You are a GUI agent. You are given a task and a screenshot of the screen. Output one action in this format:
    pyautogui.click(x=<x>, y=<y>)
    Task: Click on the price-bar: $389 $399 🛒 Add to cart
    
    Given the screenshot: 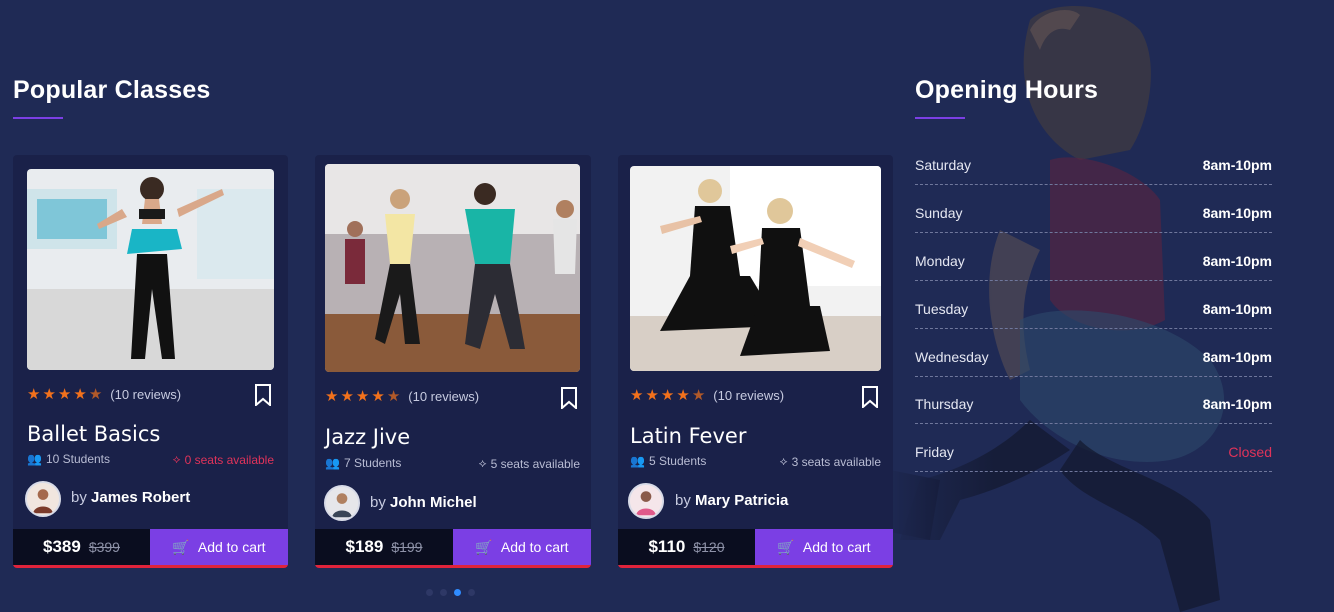 What is the action you would take?
    pyautogui.click(x=150, y=548)
    